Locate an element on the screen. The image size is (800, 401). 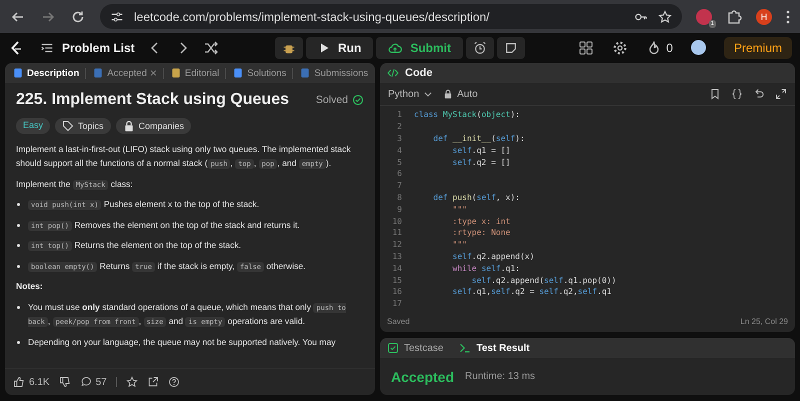
site-settings-icon is located at coordinates (117, 17).